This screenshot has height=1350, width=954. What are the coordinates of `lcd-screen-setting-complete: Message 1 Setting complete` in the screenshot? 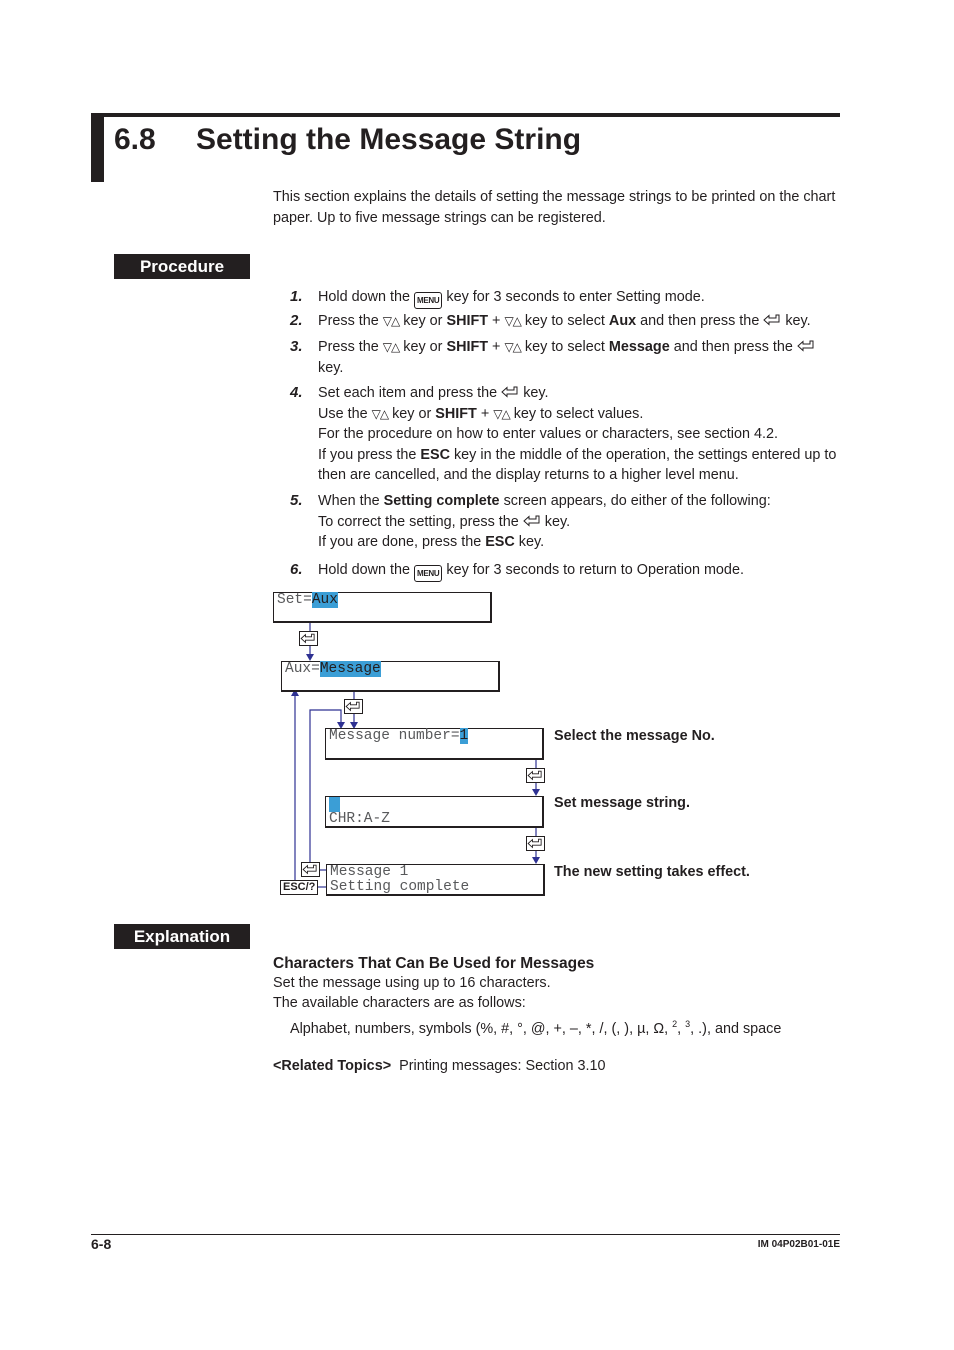 It's located at (435, 880).